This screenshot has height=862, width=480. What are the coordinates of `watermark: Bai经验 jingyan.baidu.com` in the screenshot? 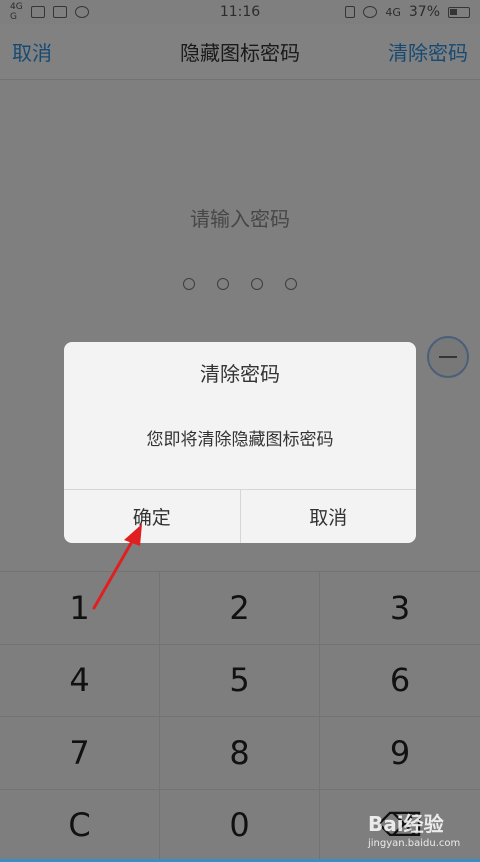 It's located at (419, 832).